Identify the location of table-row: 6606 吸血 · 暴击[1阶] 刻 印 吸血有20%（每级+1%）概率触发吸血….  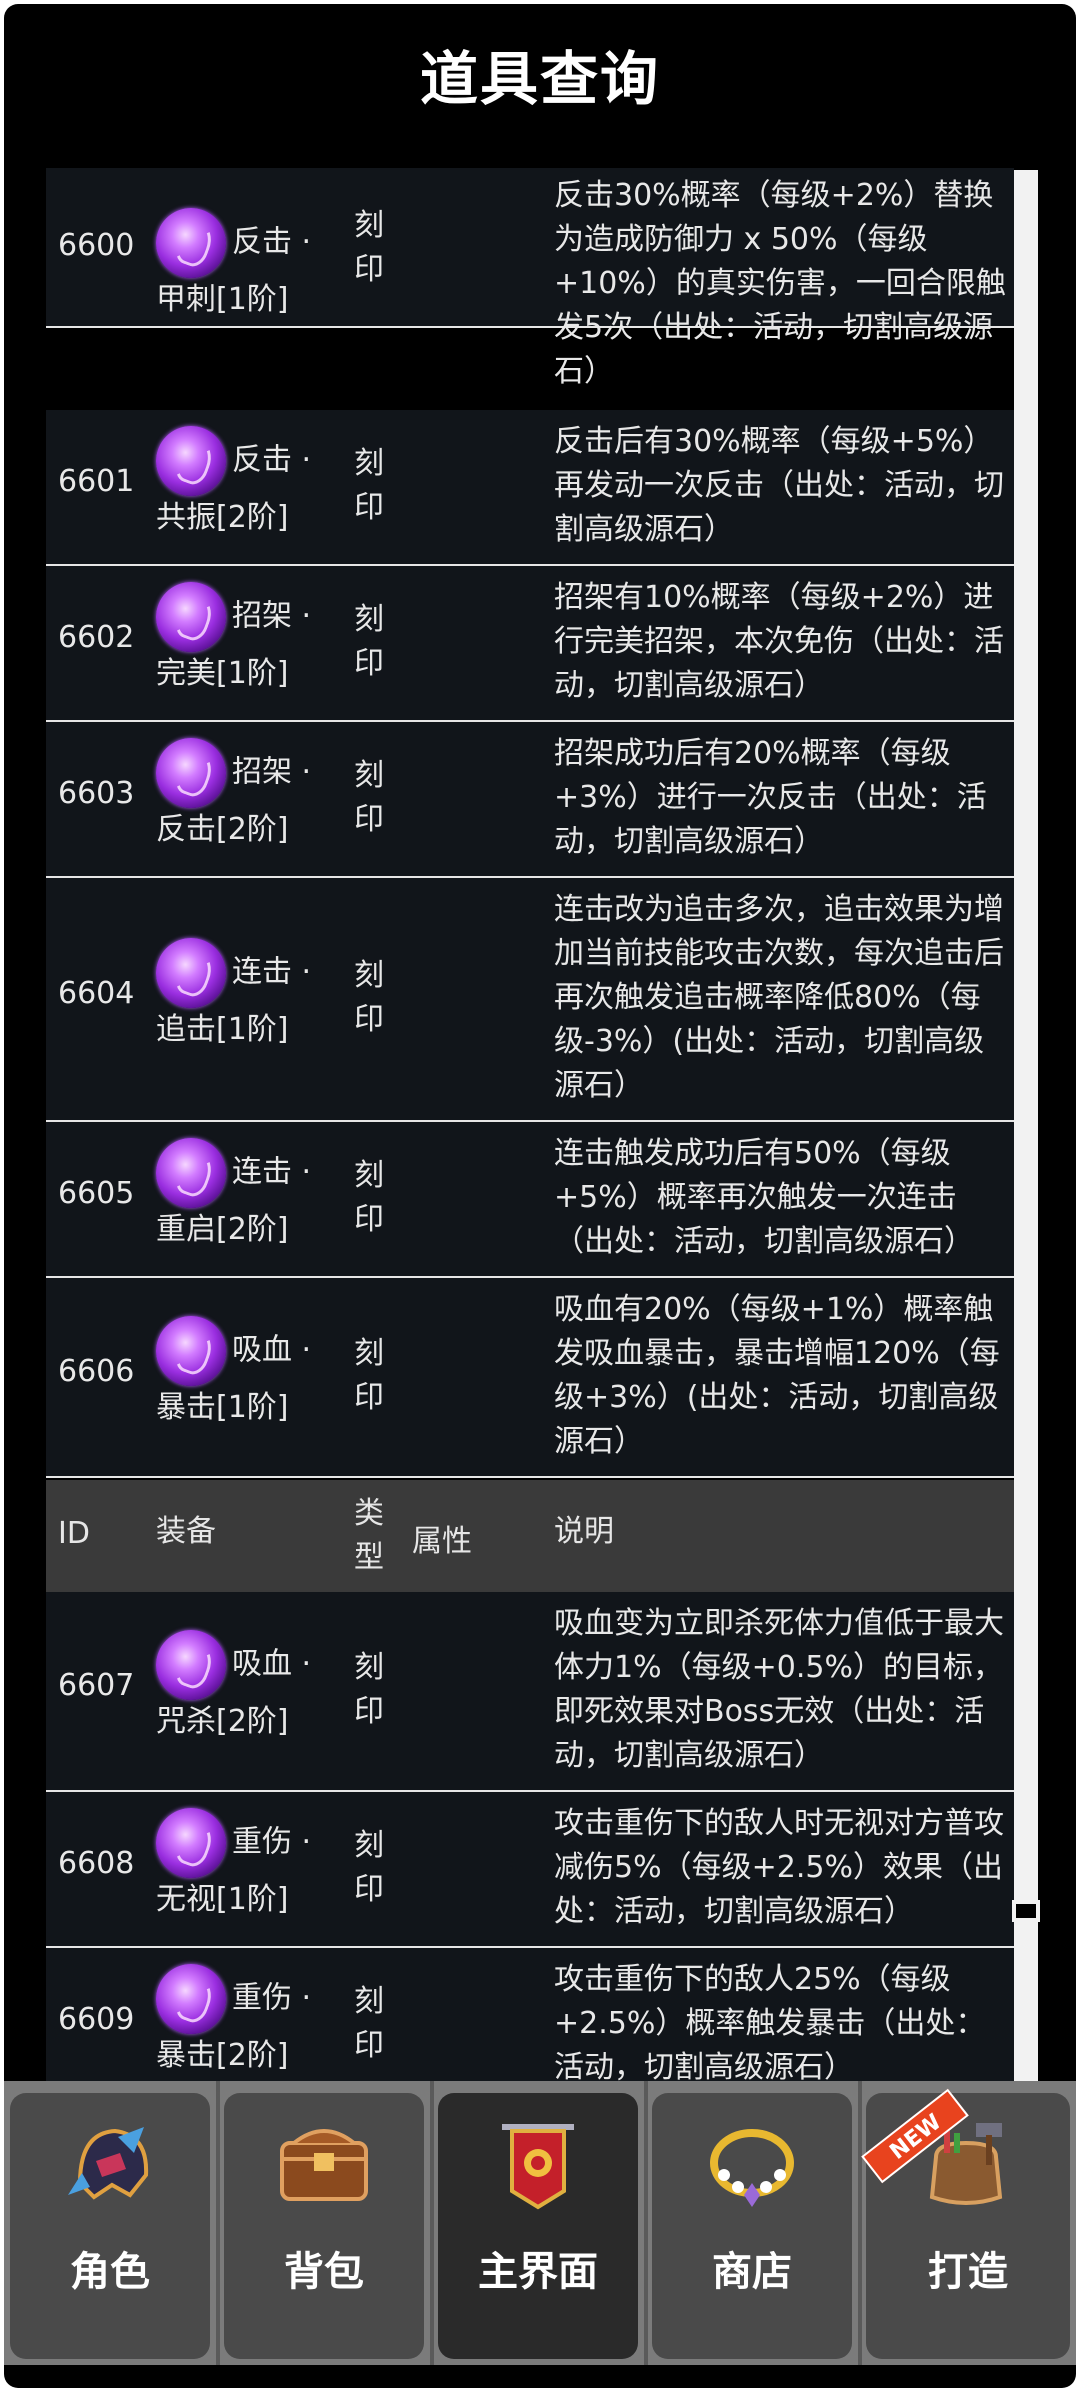
(530, 1378).